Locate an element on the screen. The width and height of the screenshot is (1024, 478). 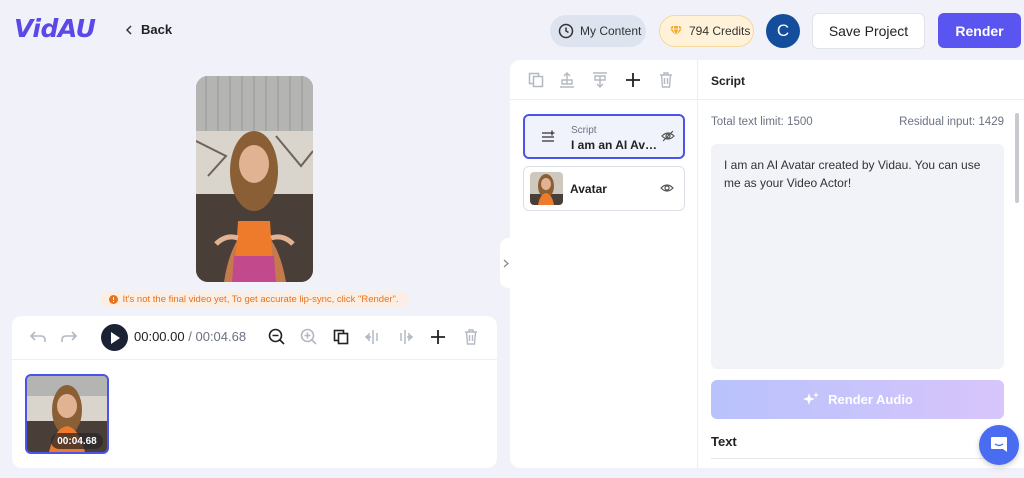
scrollbar is located at coordinates (1017, 158).